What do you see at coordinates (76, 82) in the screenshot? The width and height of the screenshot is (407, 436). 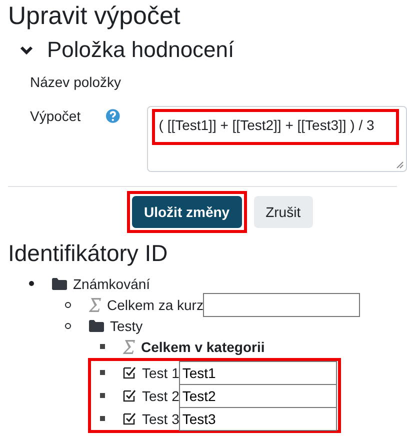 I see `field-label: Název položky` at bounding box center [76, 82].